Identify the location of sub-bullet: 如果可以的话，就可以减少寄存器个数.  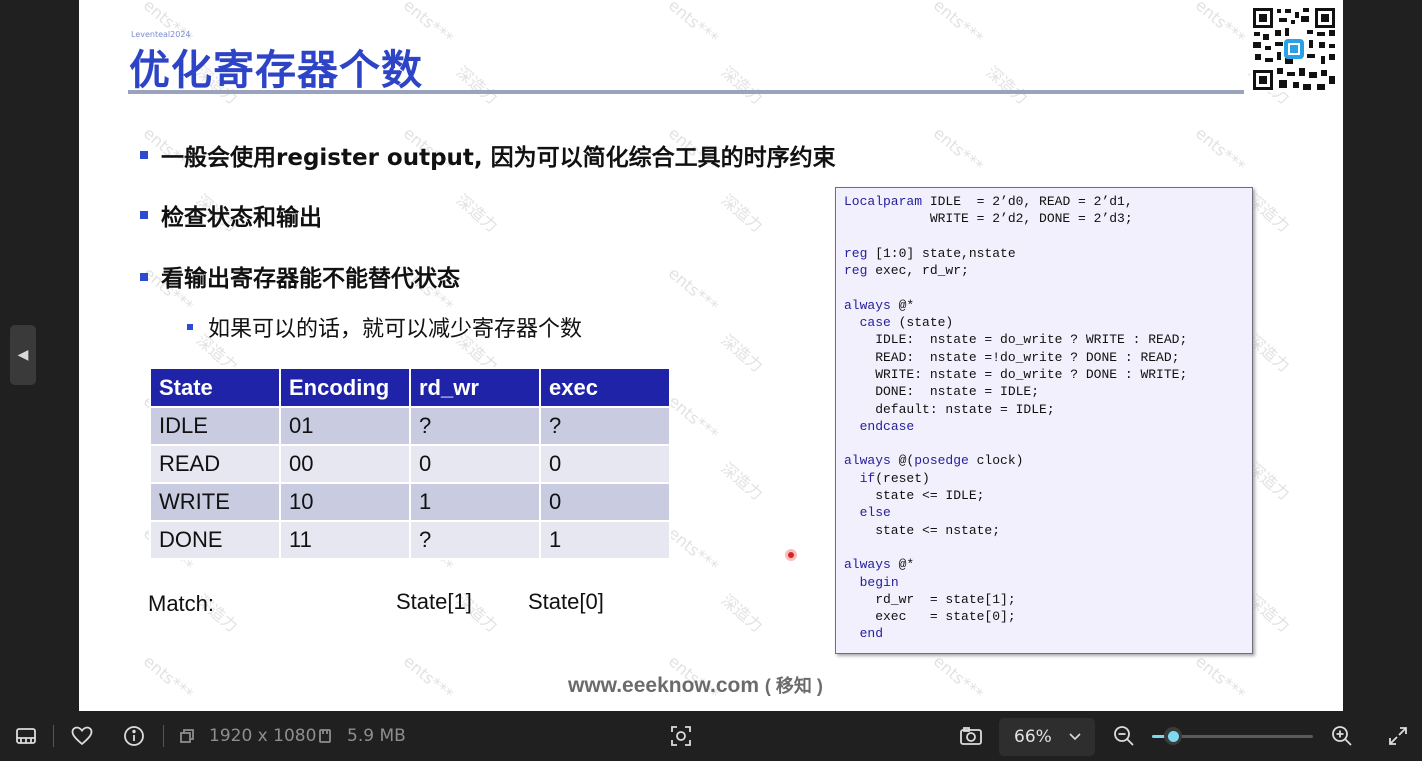
(395, 329).